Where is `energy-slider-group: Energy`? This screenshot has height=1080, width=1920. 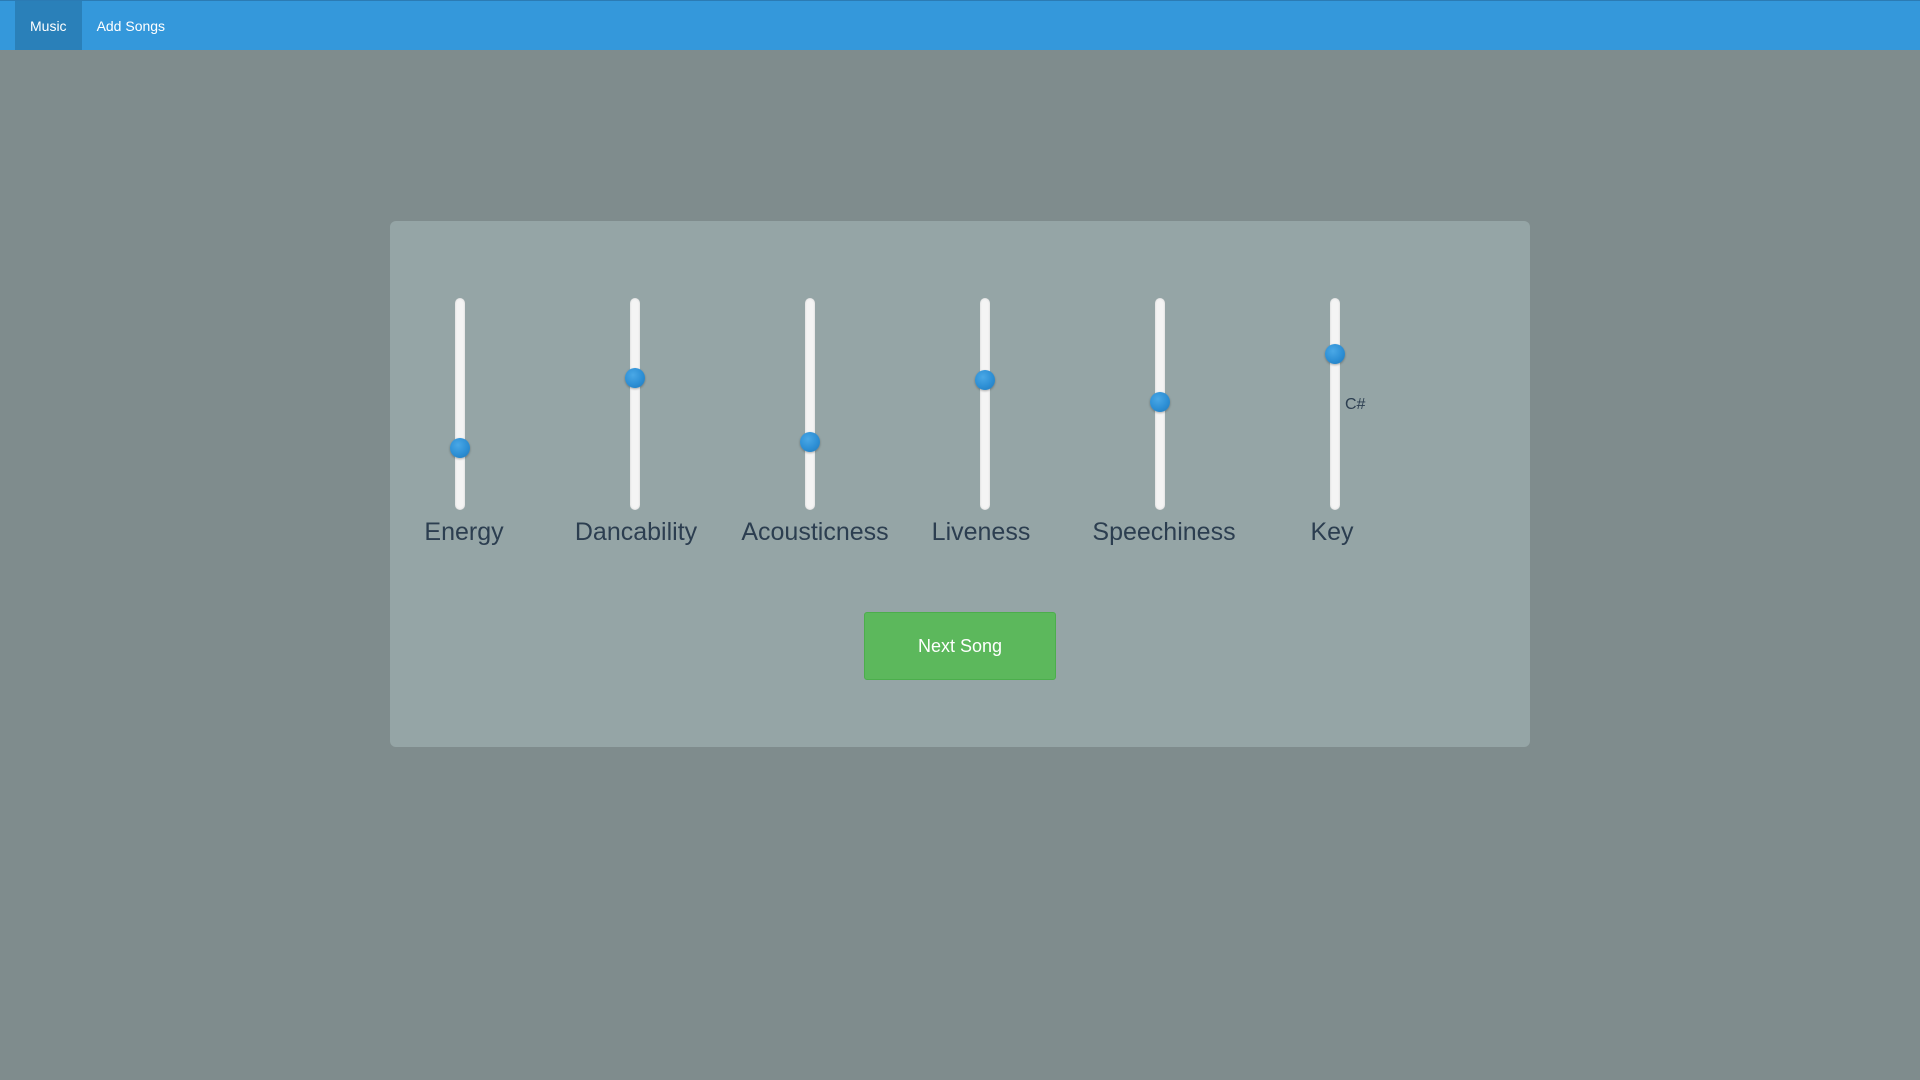 energy-slider-group: Energy is located at coordinates (490, 401).